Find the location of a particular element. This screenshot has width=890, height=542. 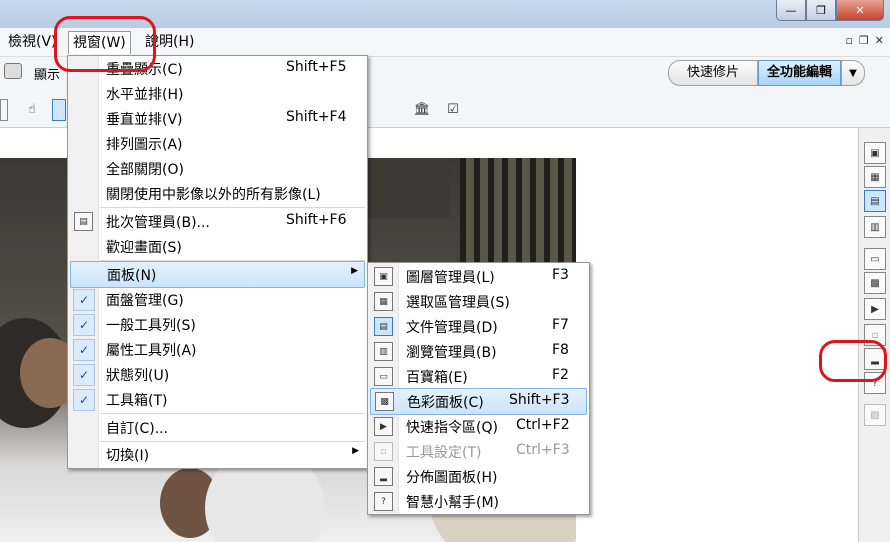

menu-item-label: 選取區管理員(S) is located at coordinates (458, 303).